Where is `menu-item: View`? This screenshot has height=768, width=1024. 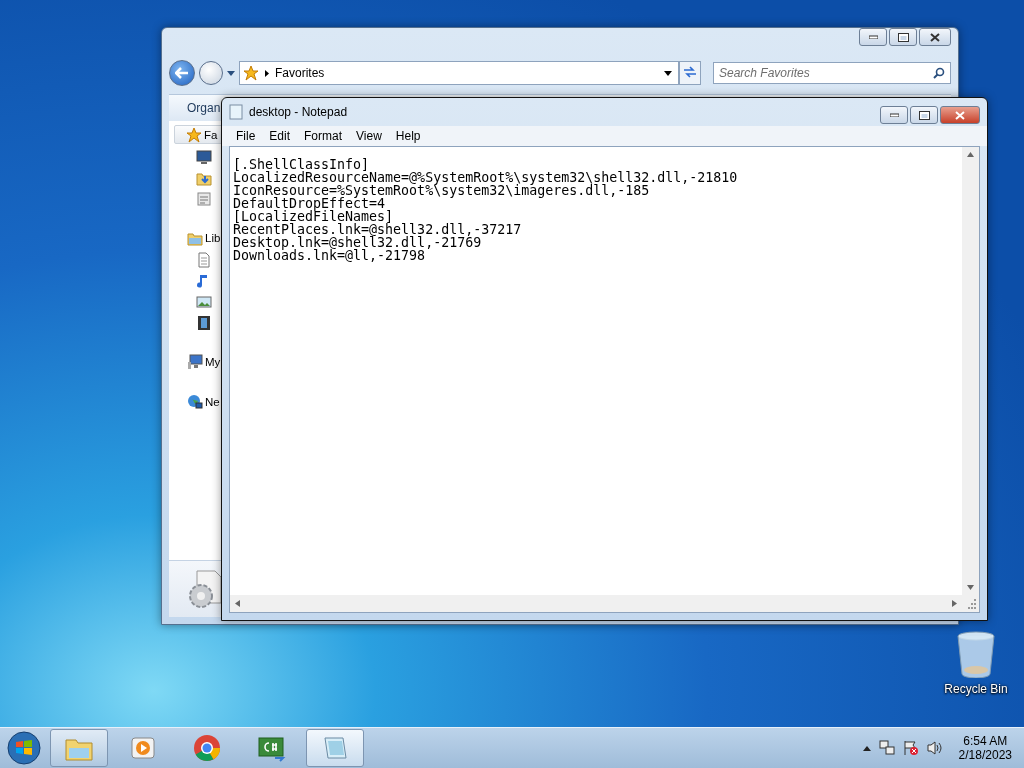 menu-item: View is located at coordinates (369, 136).